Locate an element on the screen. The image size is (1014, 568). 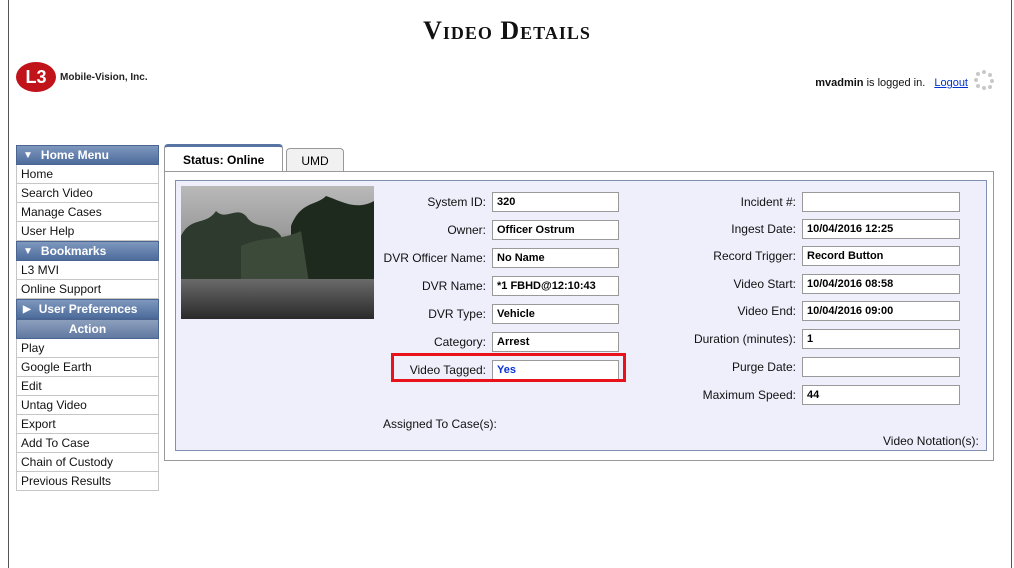
category-row: Category: Arrest is located at coordinates (489, 342).